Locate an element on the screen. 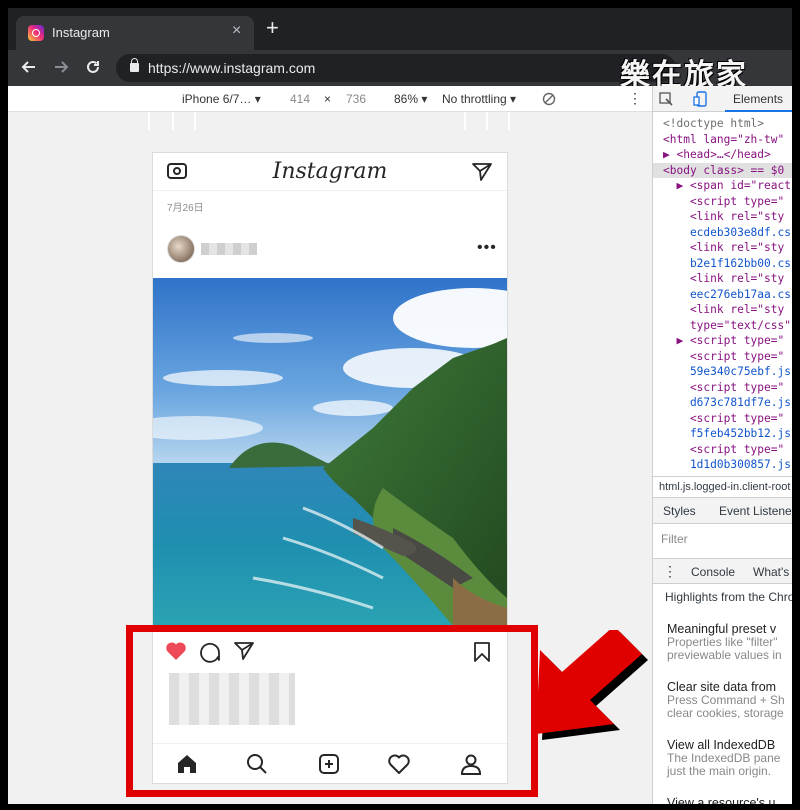  styles-filter-input: Filter is located at coordinates (674, 539).